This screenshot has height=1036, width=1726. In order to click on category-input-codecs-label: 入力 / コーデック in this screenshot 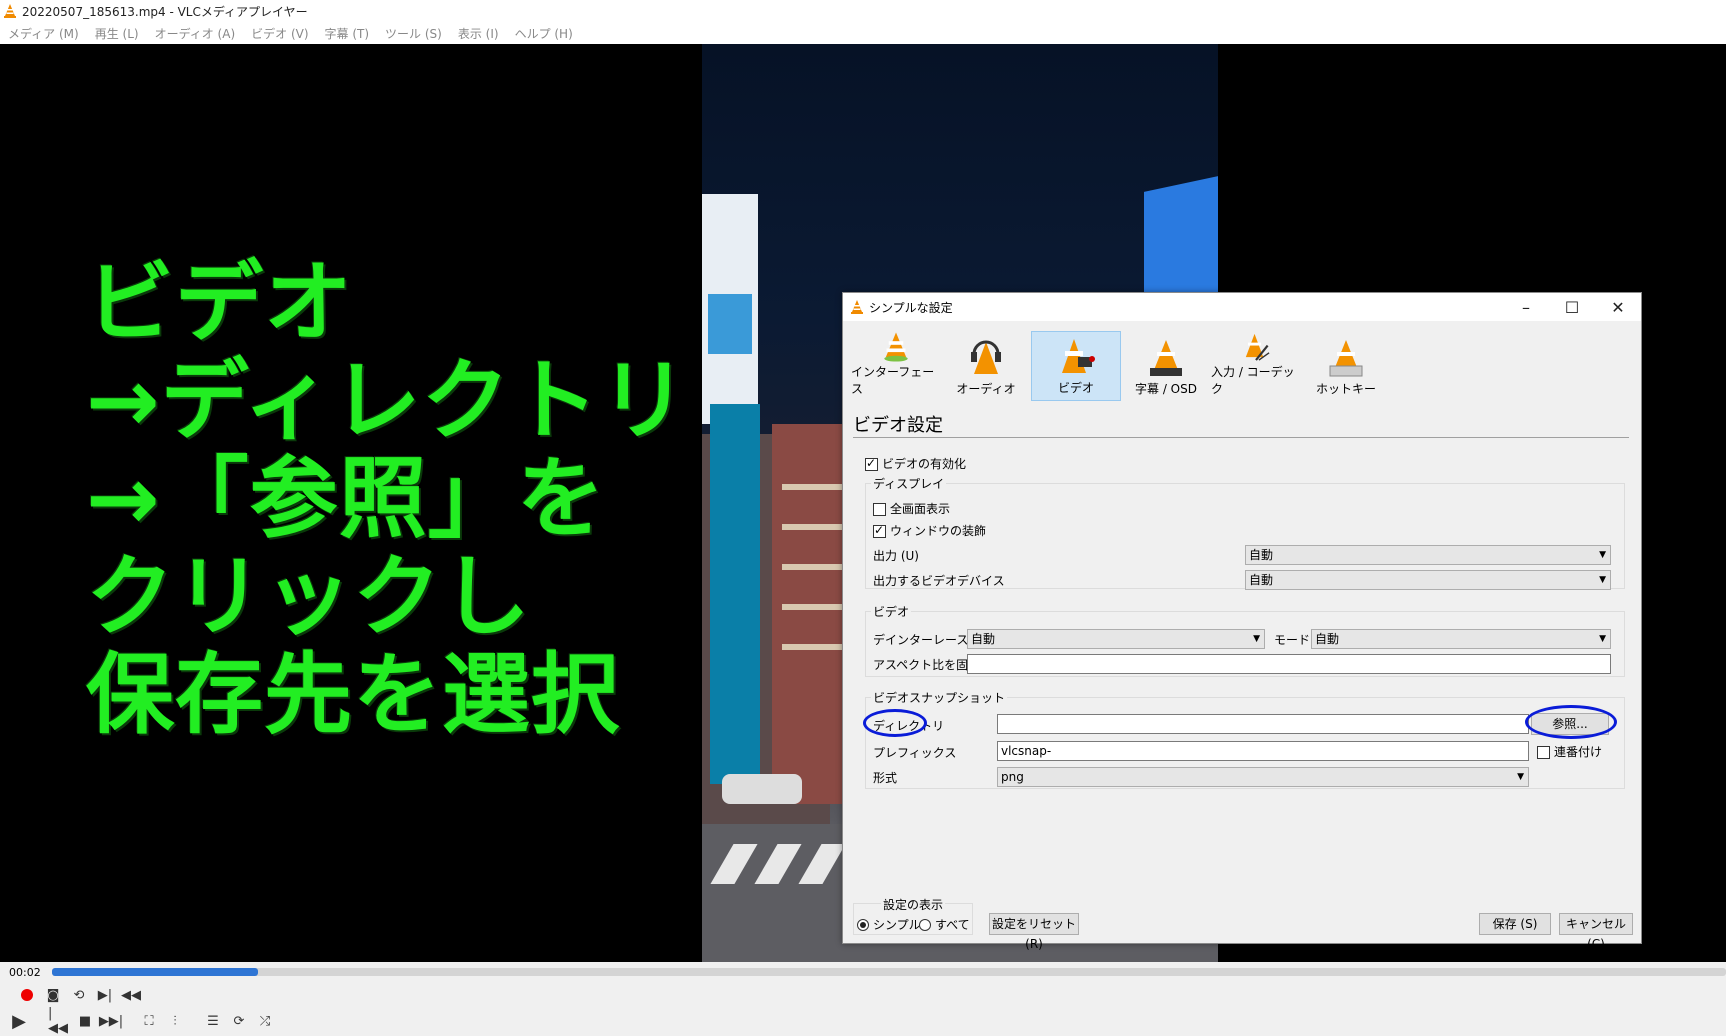, I will do `click(1253, 380)`.